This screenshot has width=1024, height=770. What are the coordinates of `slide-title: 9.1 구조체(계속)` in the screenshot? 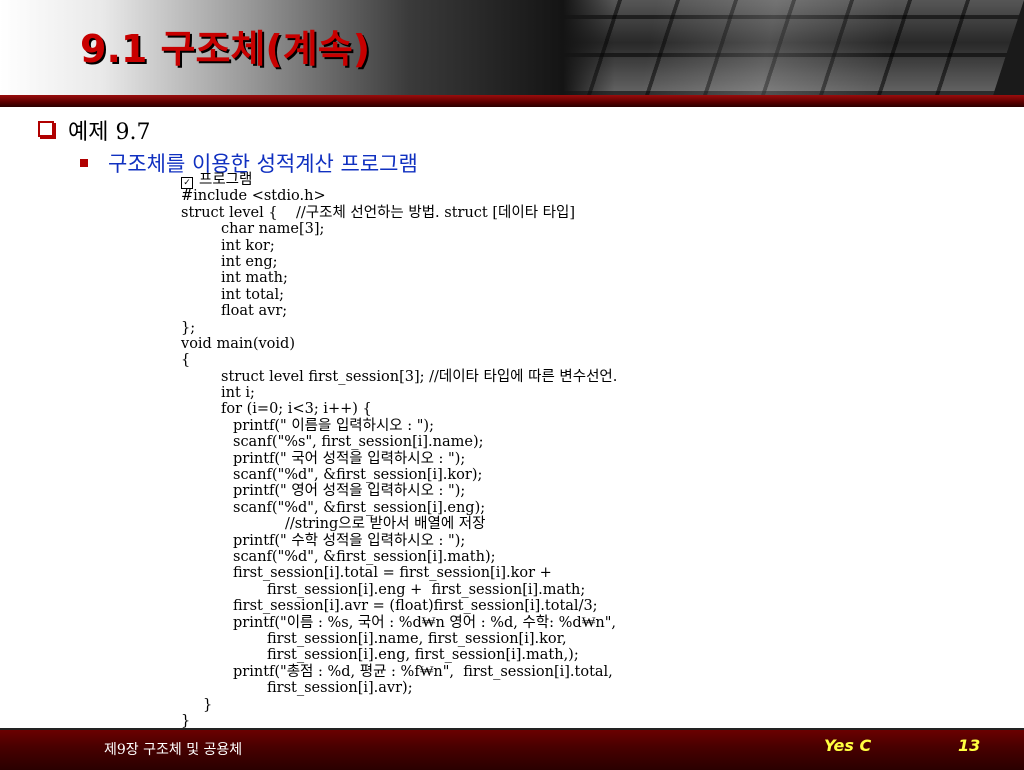 It's located at (225, 49).